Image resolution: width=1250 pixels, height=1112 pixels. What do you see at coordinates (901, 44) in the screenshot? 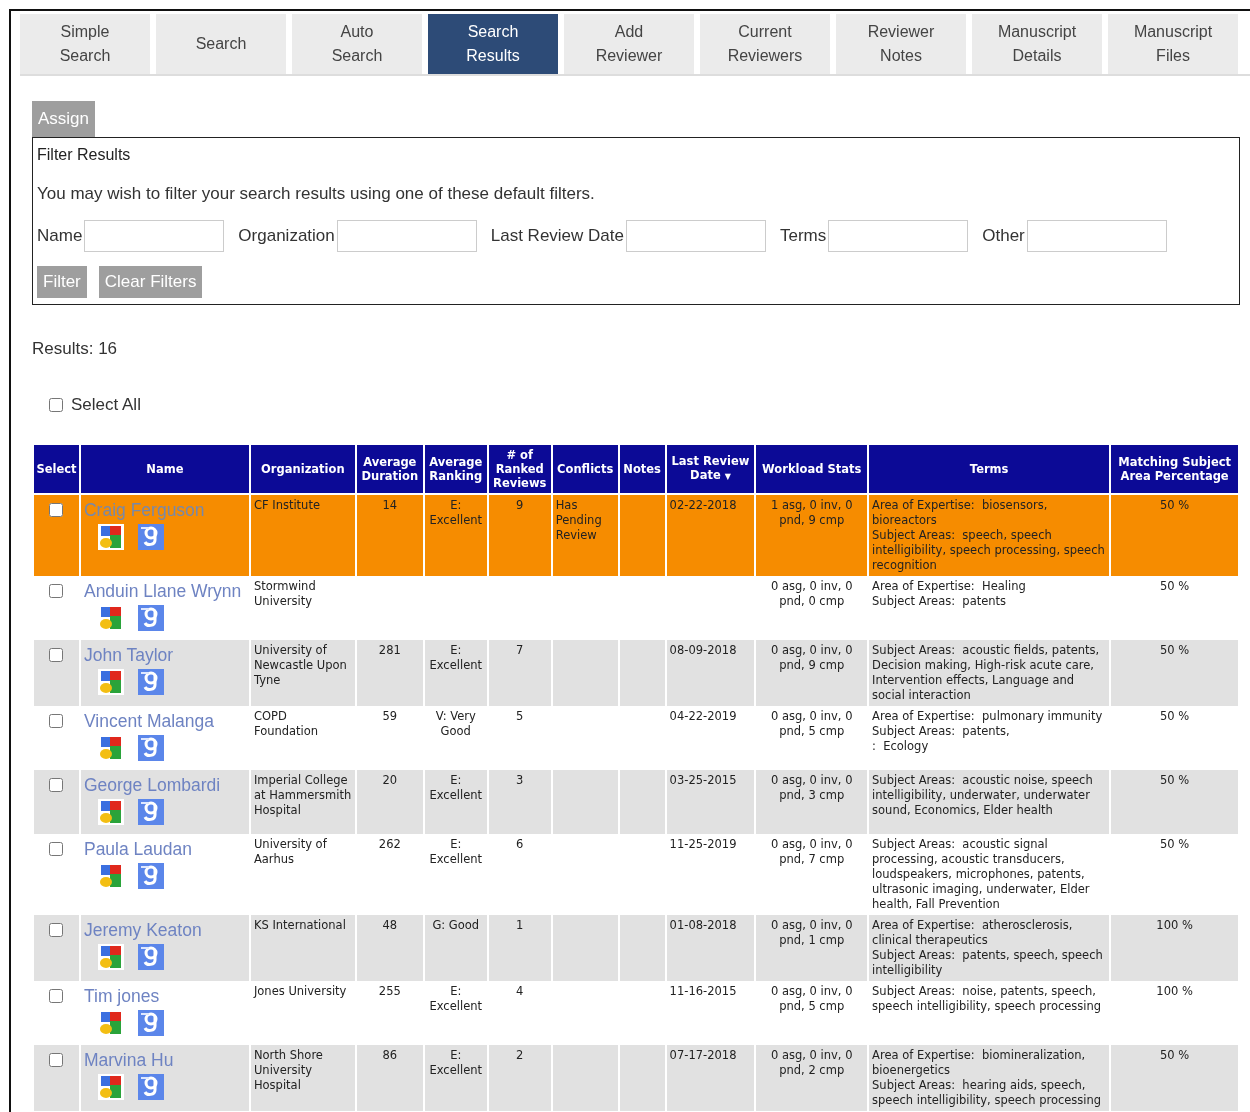
I see `nav-tab: Reviewer Notes` at bounding box center [901, 44].